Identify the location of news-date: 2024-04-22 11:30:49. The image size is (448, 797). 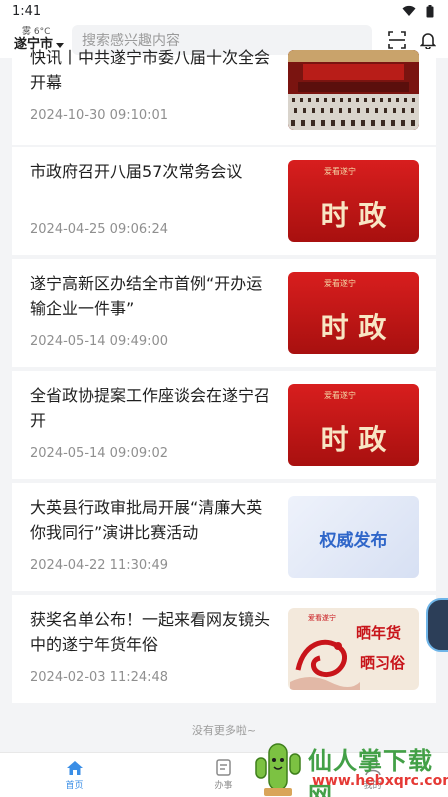
(99, 565).